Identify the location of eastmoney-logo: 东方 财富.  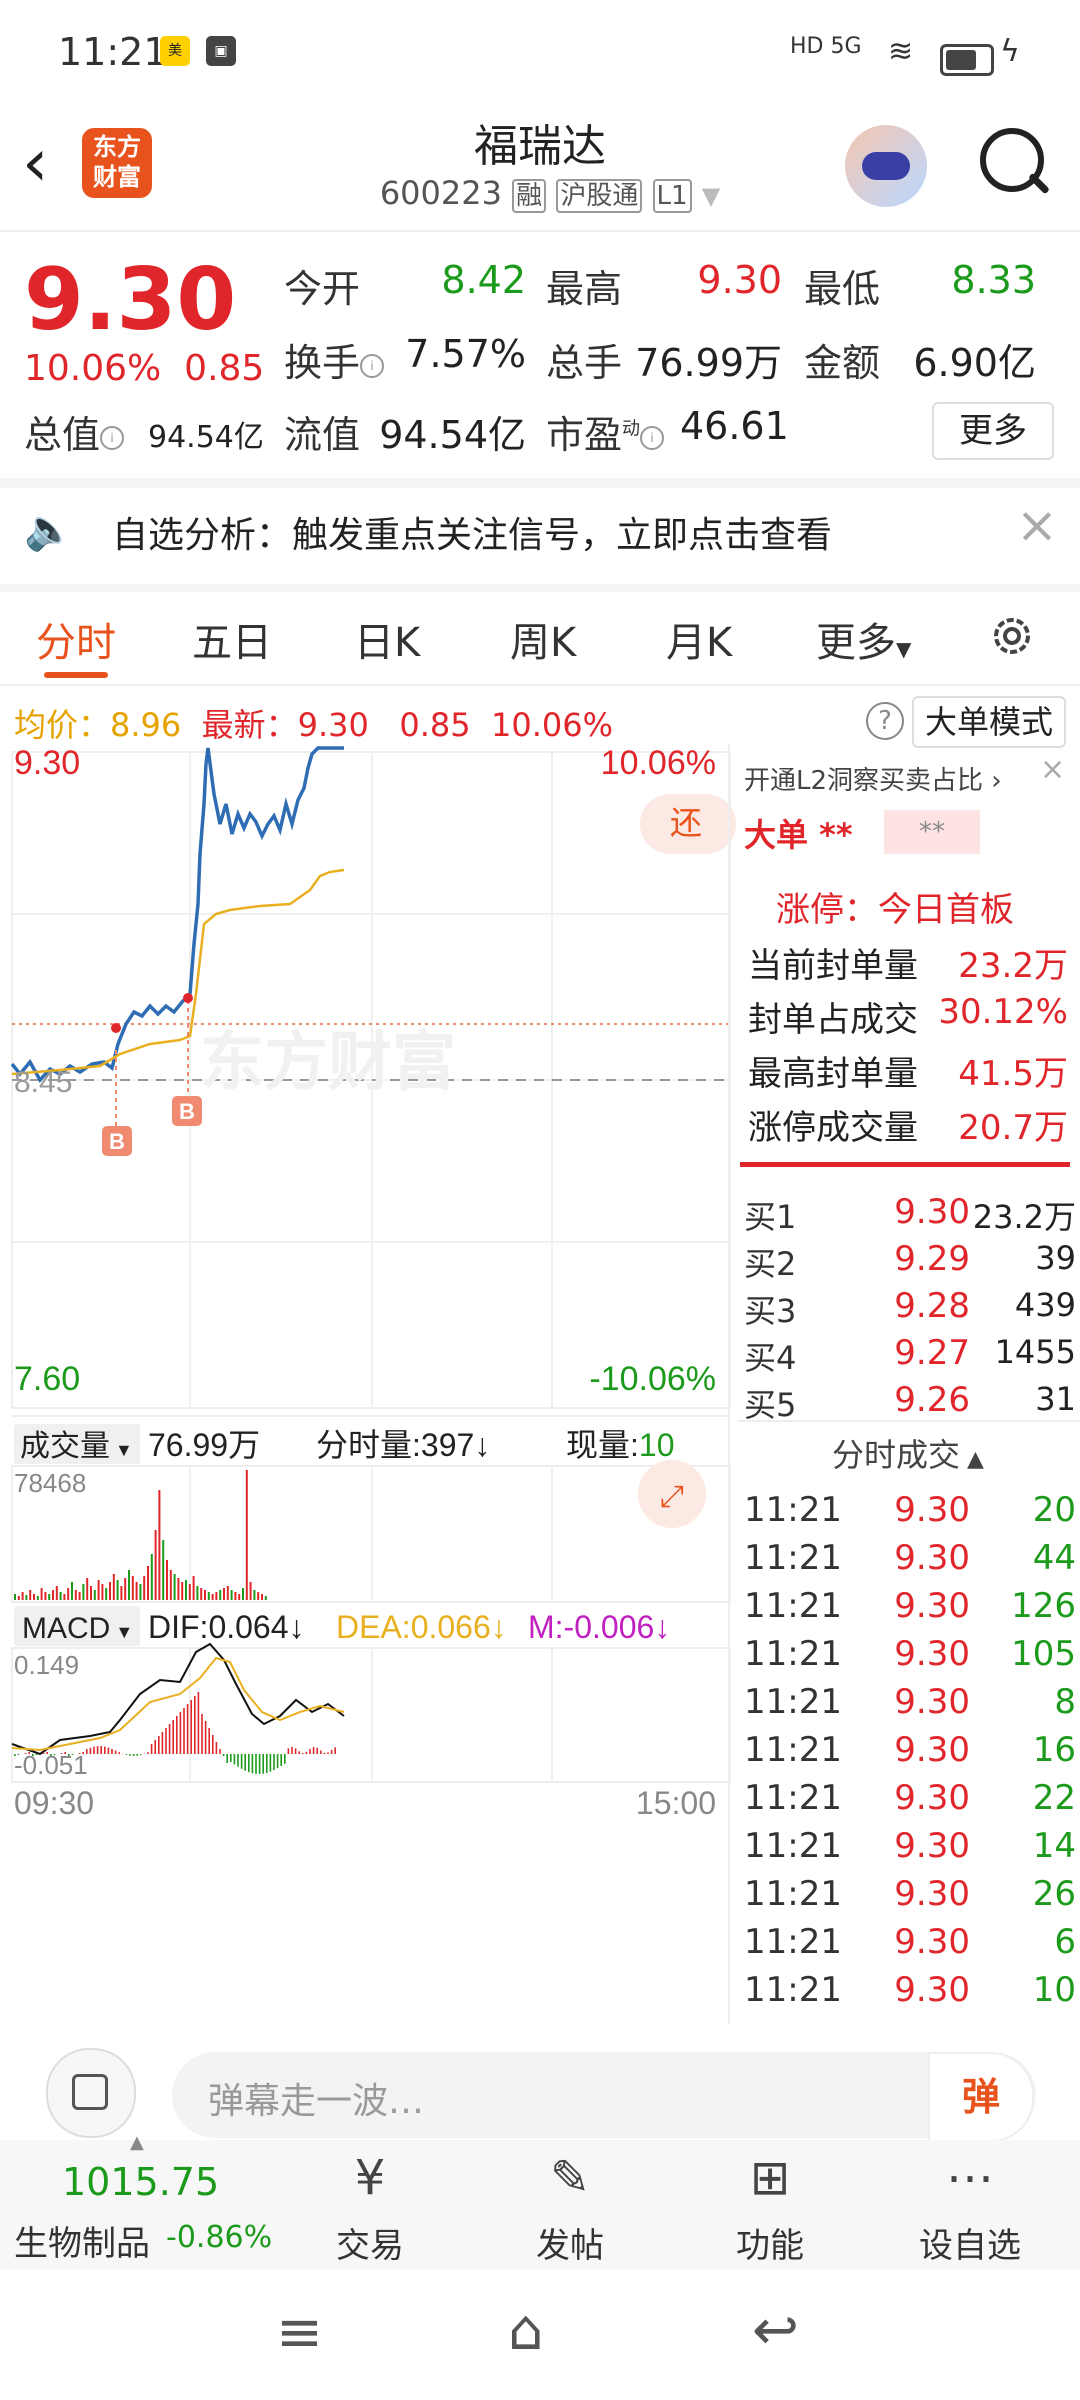
(117, 163).